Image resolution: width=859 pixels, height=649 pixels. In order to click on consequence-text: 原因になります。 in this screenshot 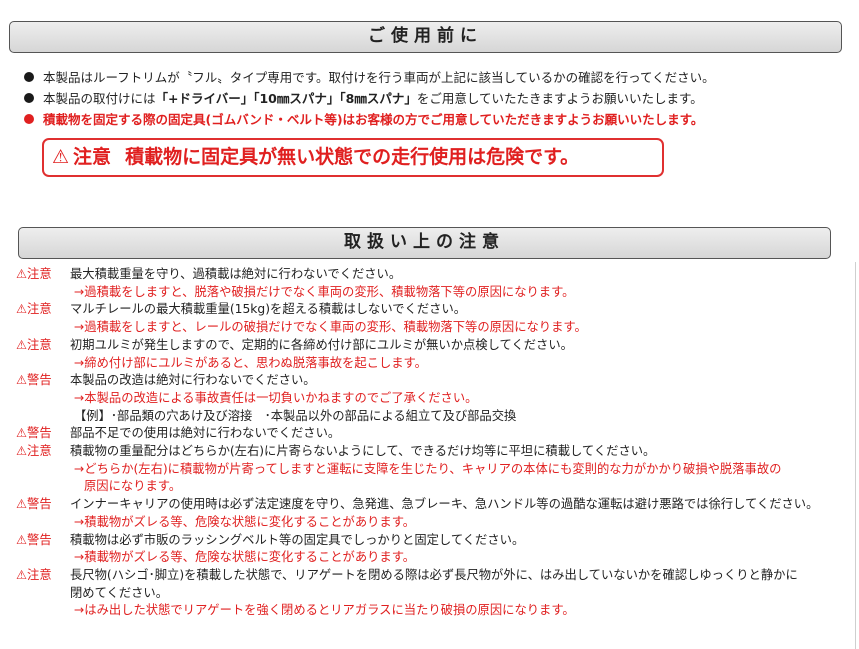, I will do `click(133, 486)`.